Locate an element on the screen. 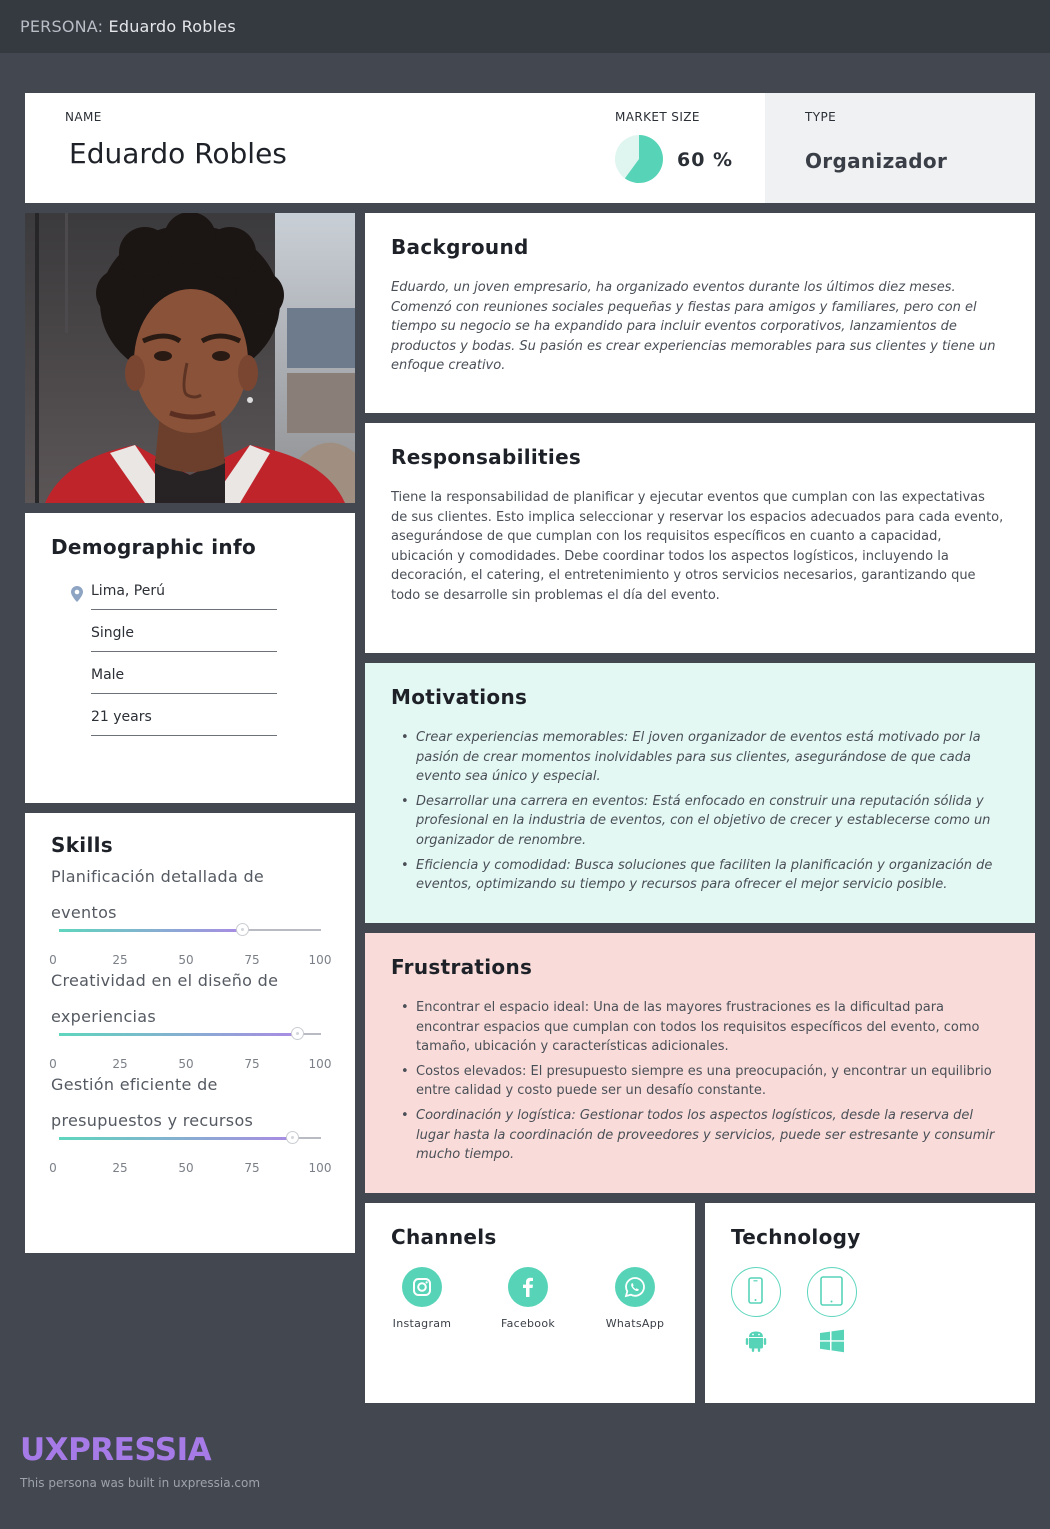  market-size-value: 60 % is located at coordinates (705, 160).